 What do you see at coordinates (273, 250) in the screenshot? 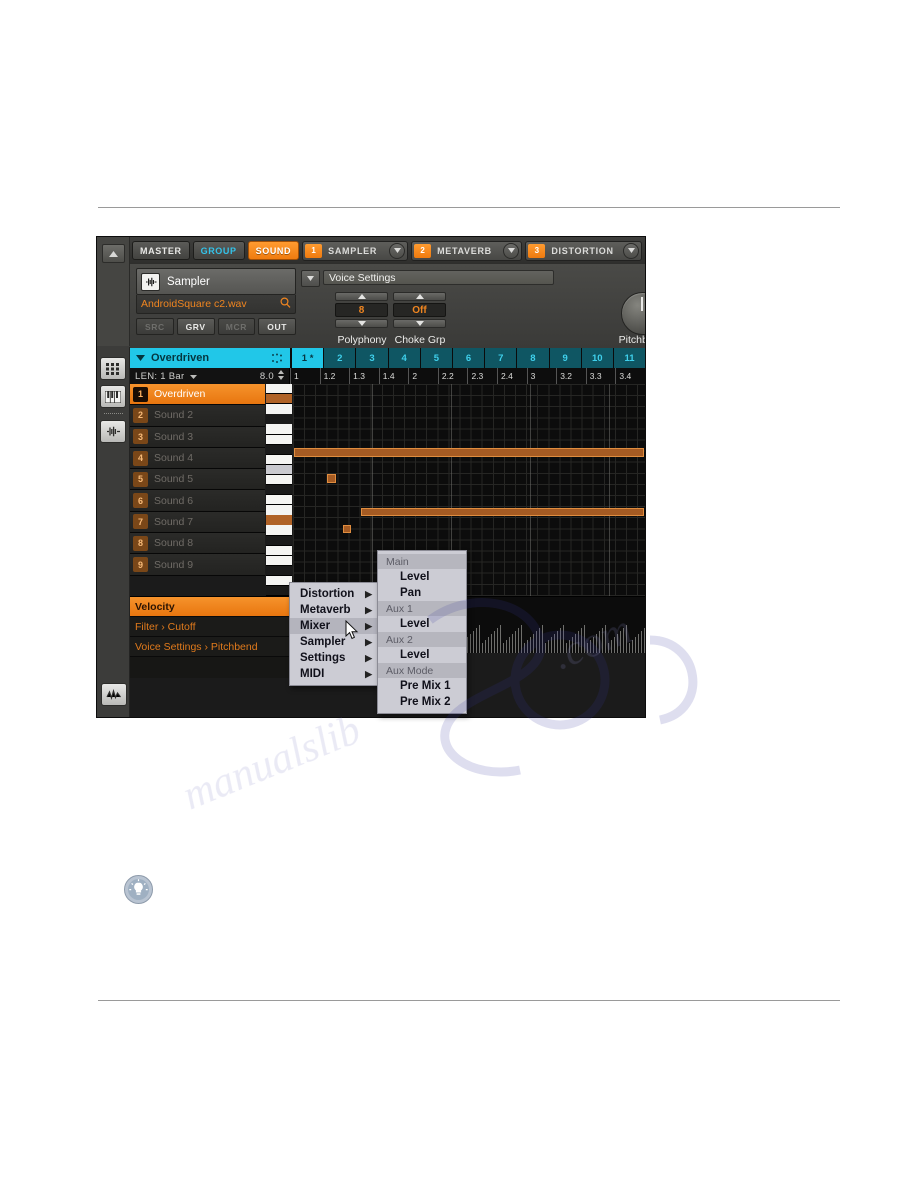
I see `tab-sound: SOUND` at bounding box center [273, 250].